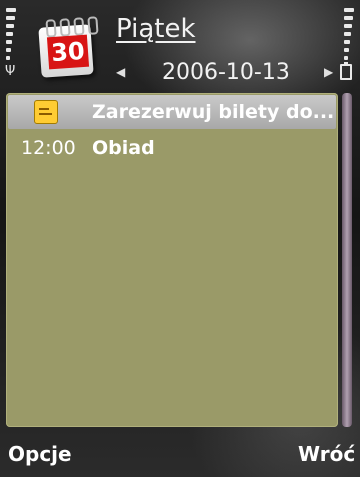 The width and height of the screenshot is (360, 477). Describe the element at coordinates (68, 52) in the screenshot. I see `calendar-icon-day: 30` at that location.